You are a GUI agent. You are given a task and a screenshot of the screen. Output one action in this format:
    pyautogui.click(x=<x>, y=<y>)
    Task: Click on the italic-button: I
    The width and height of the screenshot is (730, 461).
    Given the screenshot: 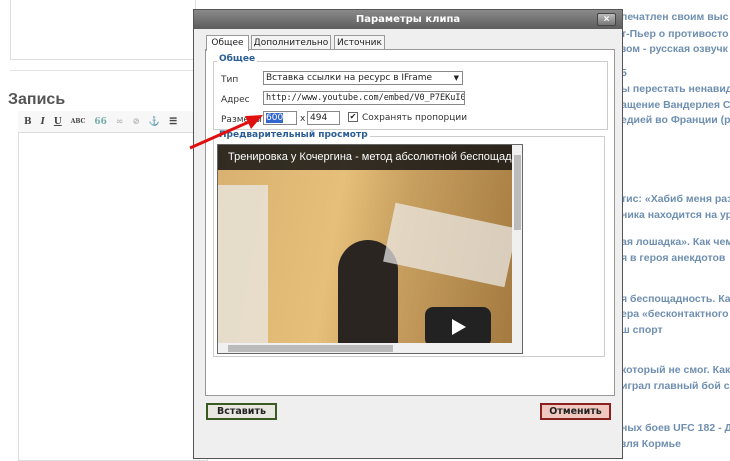 What is the action you would take?
    pyautogui.click(x=43, y=122)
    